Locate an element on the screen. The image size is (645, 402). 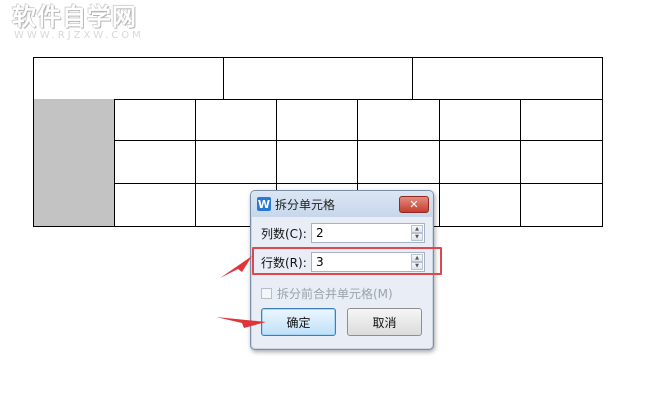
annotation-arrows is located at coordinates (241, 292).